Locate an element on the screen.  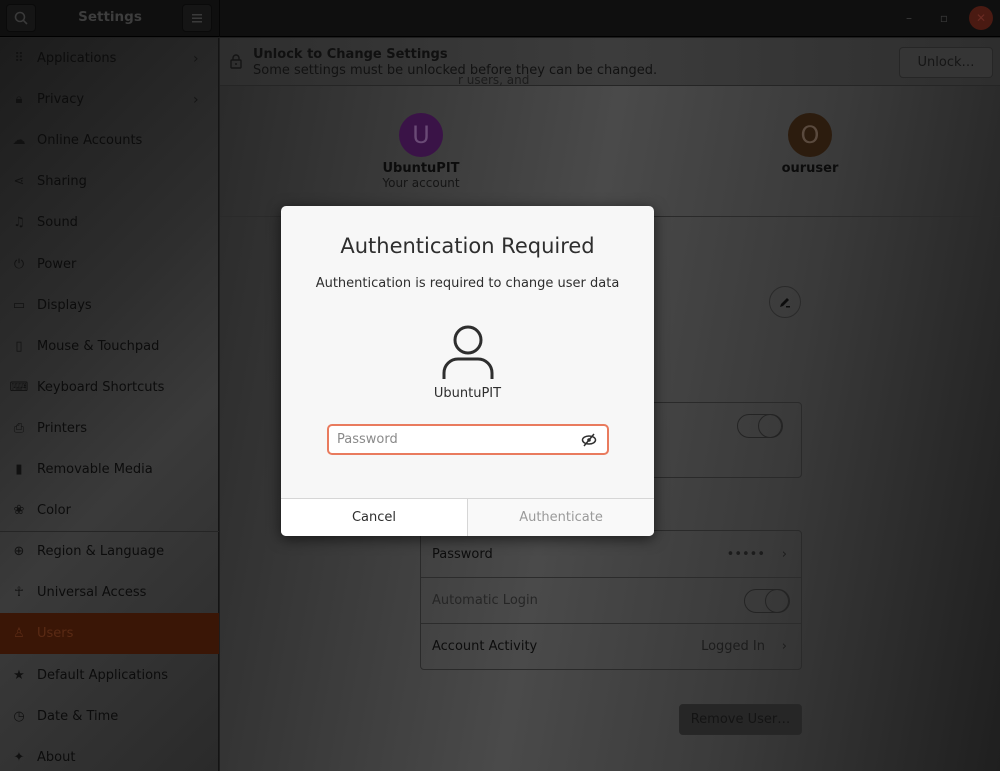
maximize-icon: ▫ is located at coordinates (944, 18).